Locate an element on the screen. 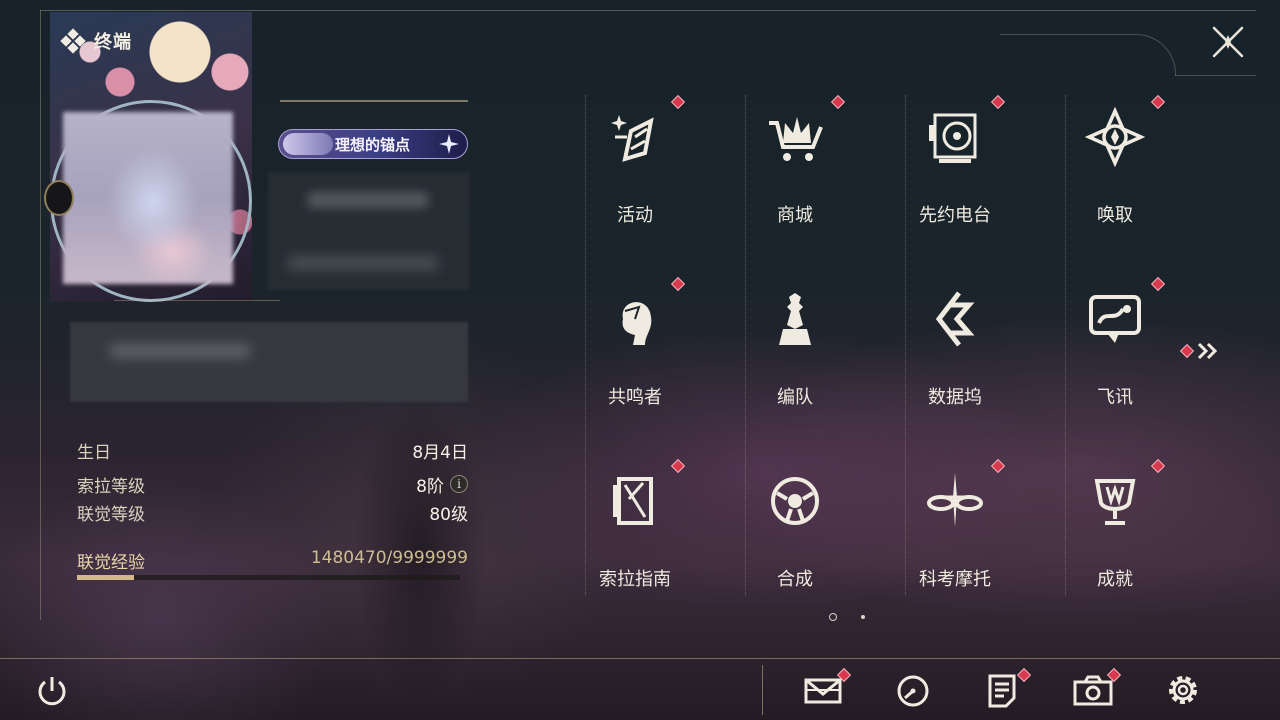 The image size is (1280, 720). photo-mode-button is located at coordinates (1097, 688).